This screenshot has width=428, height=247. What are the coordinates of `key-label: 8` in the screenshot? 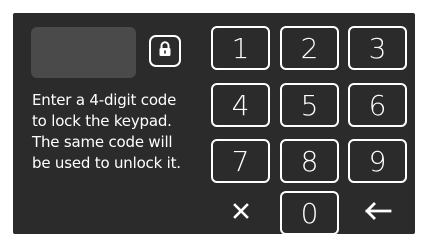 It's located at (309, 161).